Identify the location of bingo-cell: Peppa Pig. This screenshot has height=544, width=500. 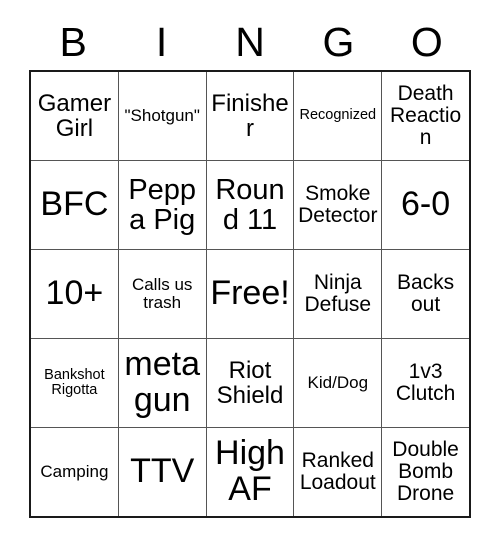
(163, 205).